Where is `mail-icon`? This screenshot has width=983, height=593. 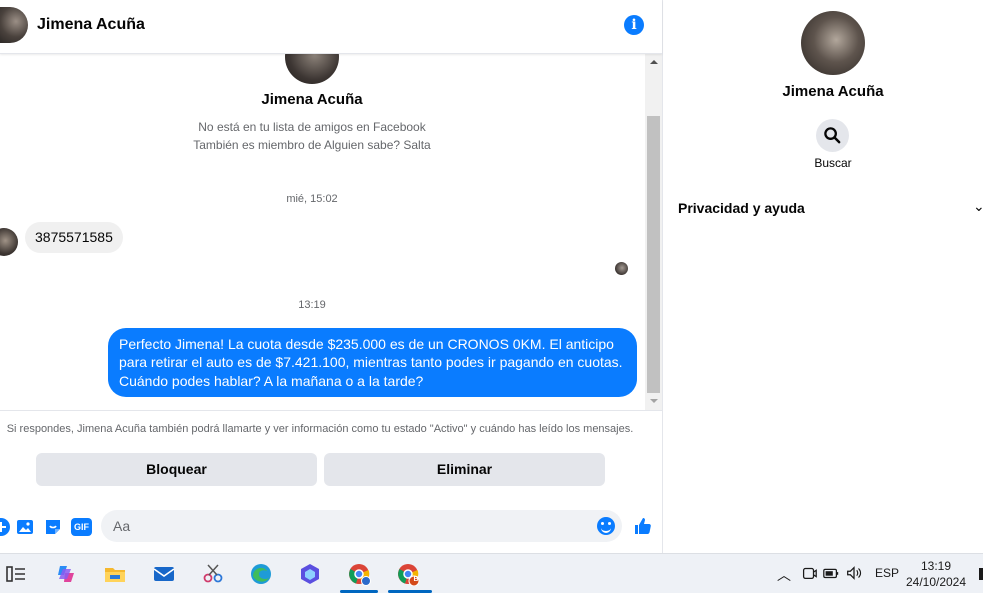
mail-icon is located at coordinates (164, 574).